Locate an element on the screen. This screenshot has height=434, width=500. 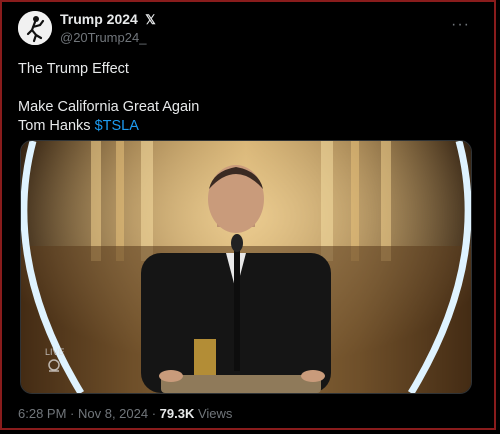
tweet-line-3: Tom Hanks $TSLA is located at coordinates (249, 126).